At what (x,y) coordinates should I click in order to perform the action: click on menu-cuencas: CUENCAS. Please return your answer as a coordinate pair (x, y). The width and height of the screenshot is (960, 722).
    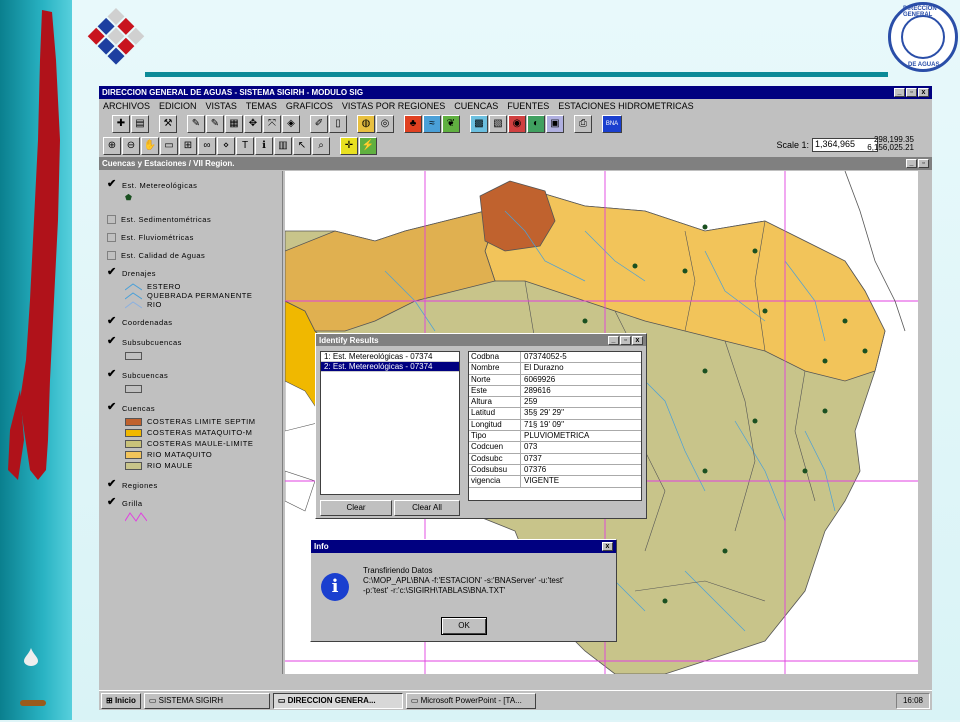
    Looking at the image, I should click on (476, 106).